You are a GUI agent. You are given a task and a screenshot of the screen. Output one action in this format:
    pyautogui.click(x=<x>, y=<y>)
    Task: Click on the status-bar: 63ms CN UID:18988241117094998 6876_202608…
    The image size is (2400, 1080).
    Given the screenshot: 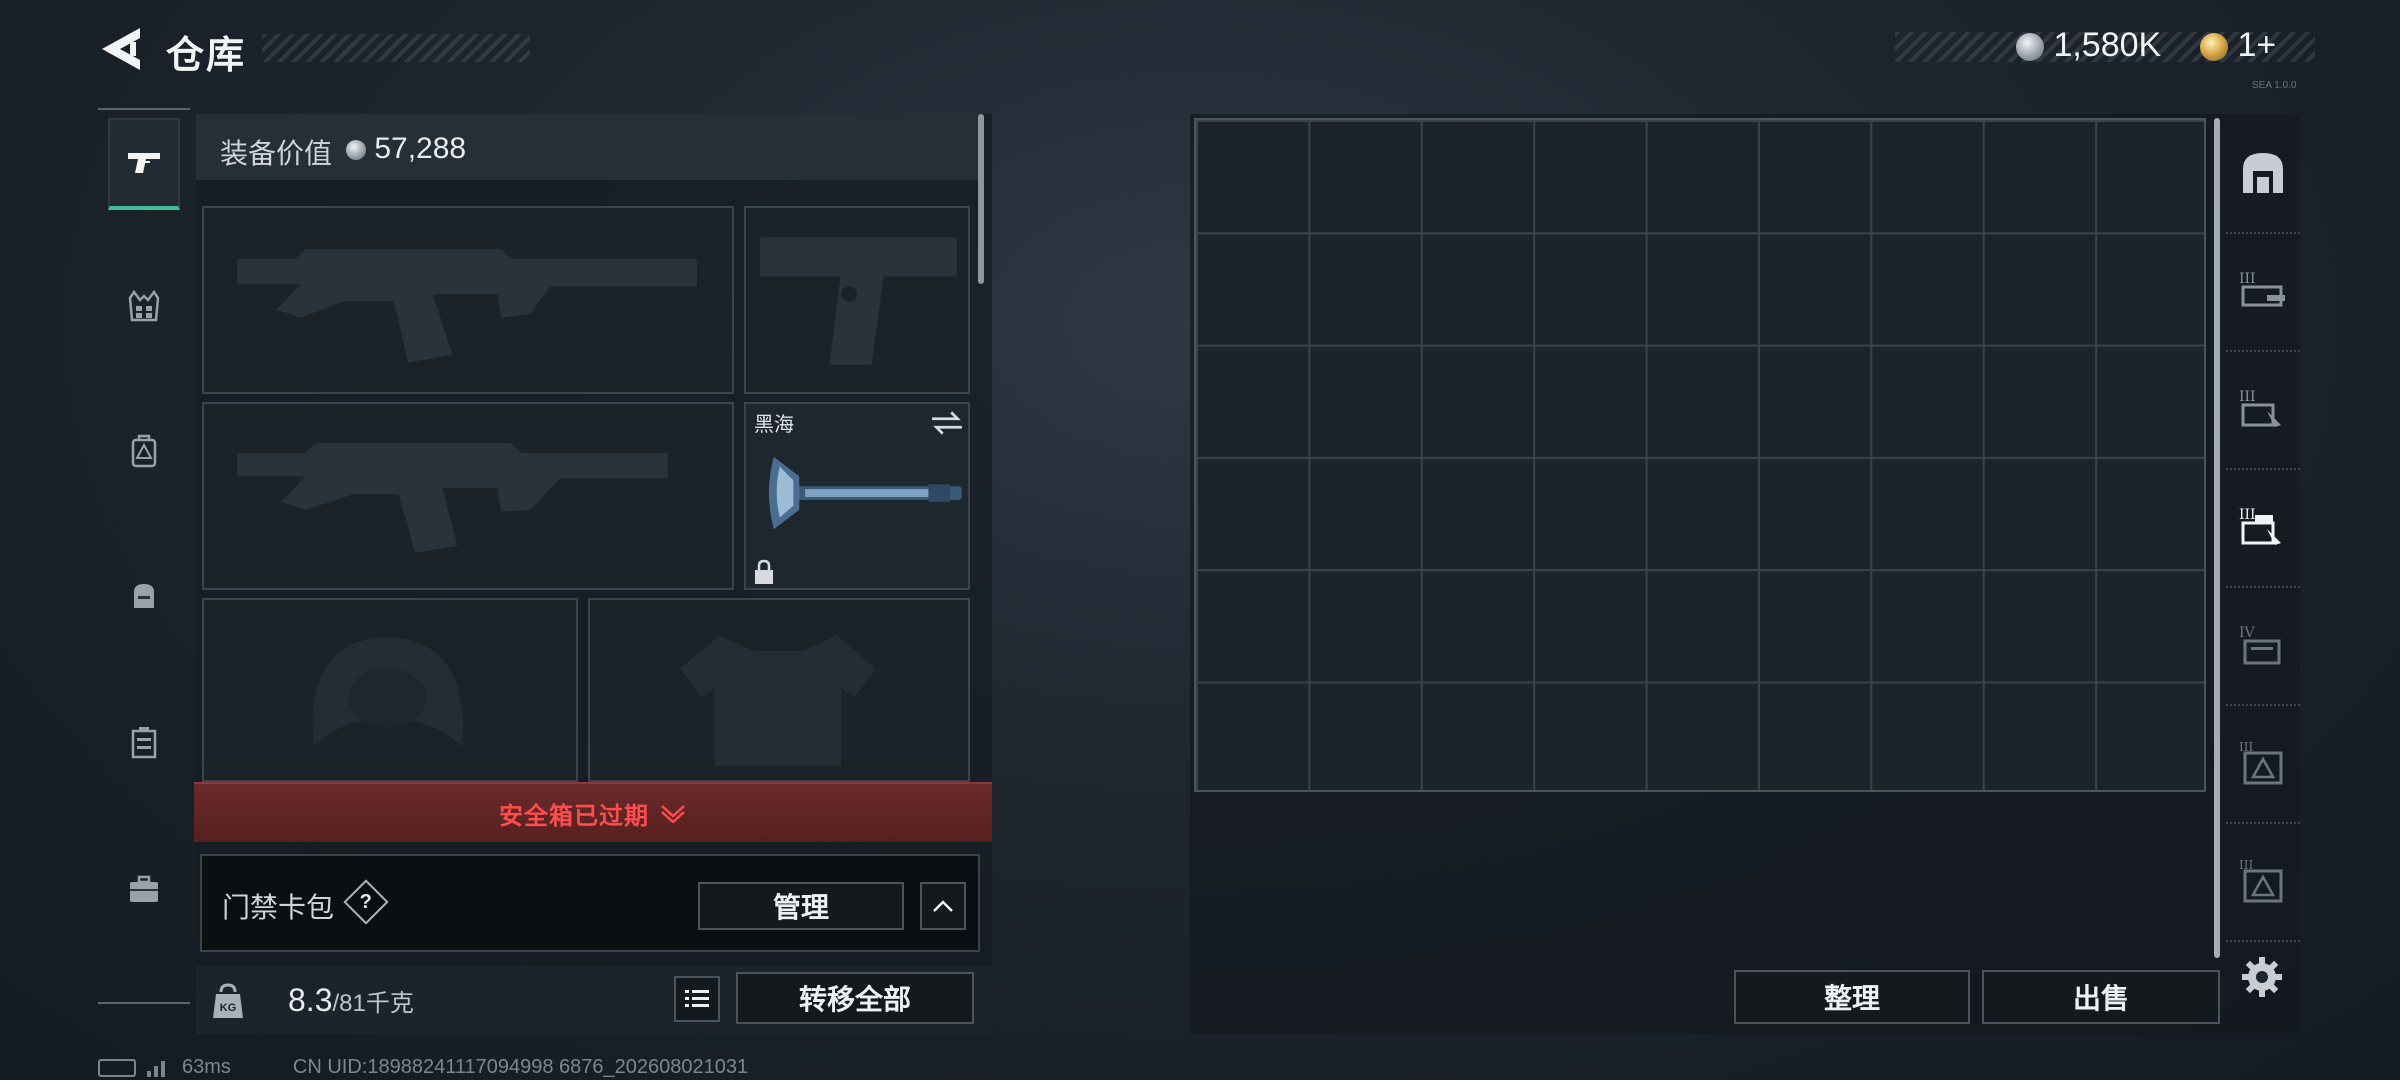 What is the action you would take?
    pyautogui.click(x=423, y=1067)
    